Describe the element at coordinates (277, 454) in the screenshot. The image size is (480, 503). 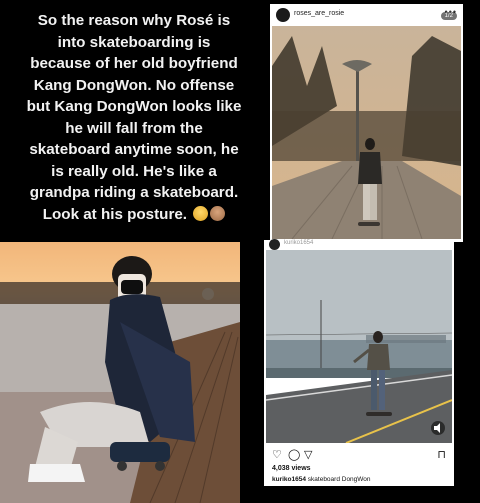
I see `heart-icon: ♡` at that location.